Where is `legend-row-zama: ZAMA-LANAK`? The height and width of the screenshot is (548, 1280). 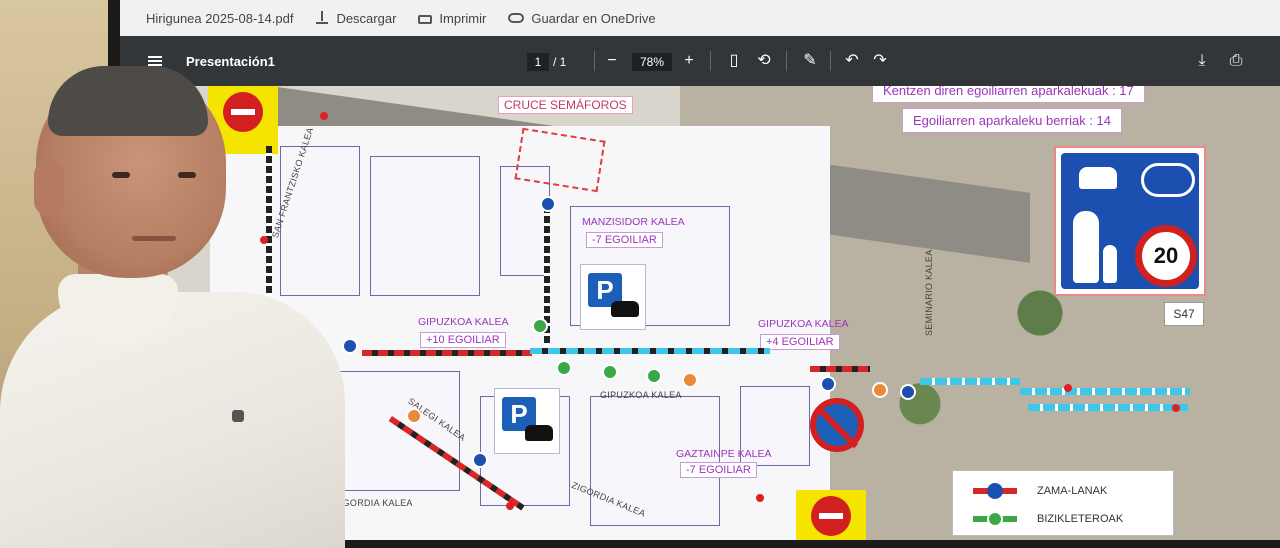 legend-row-zama: ZAMA-LANAK is located at coordinates (1040, 491).